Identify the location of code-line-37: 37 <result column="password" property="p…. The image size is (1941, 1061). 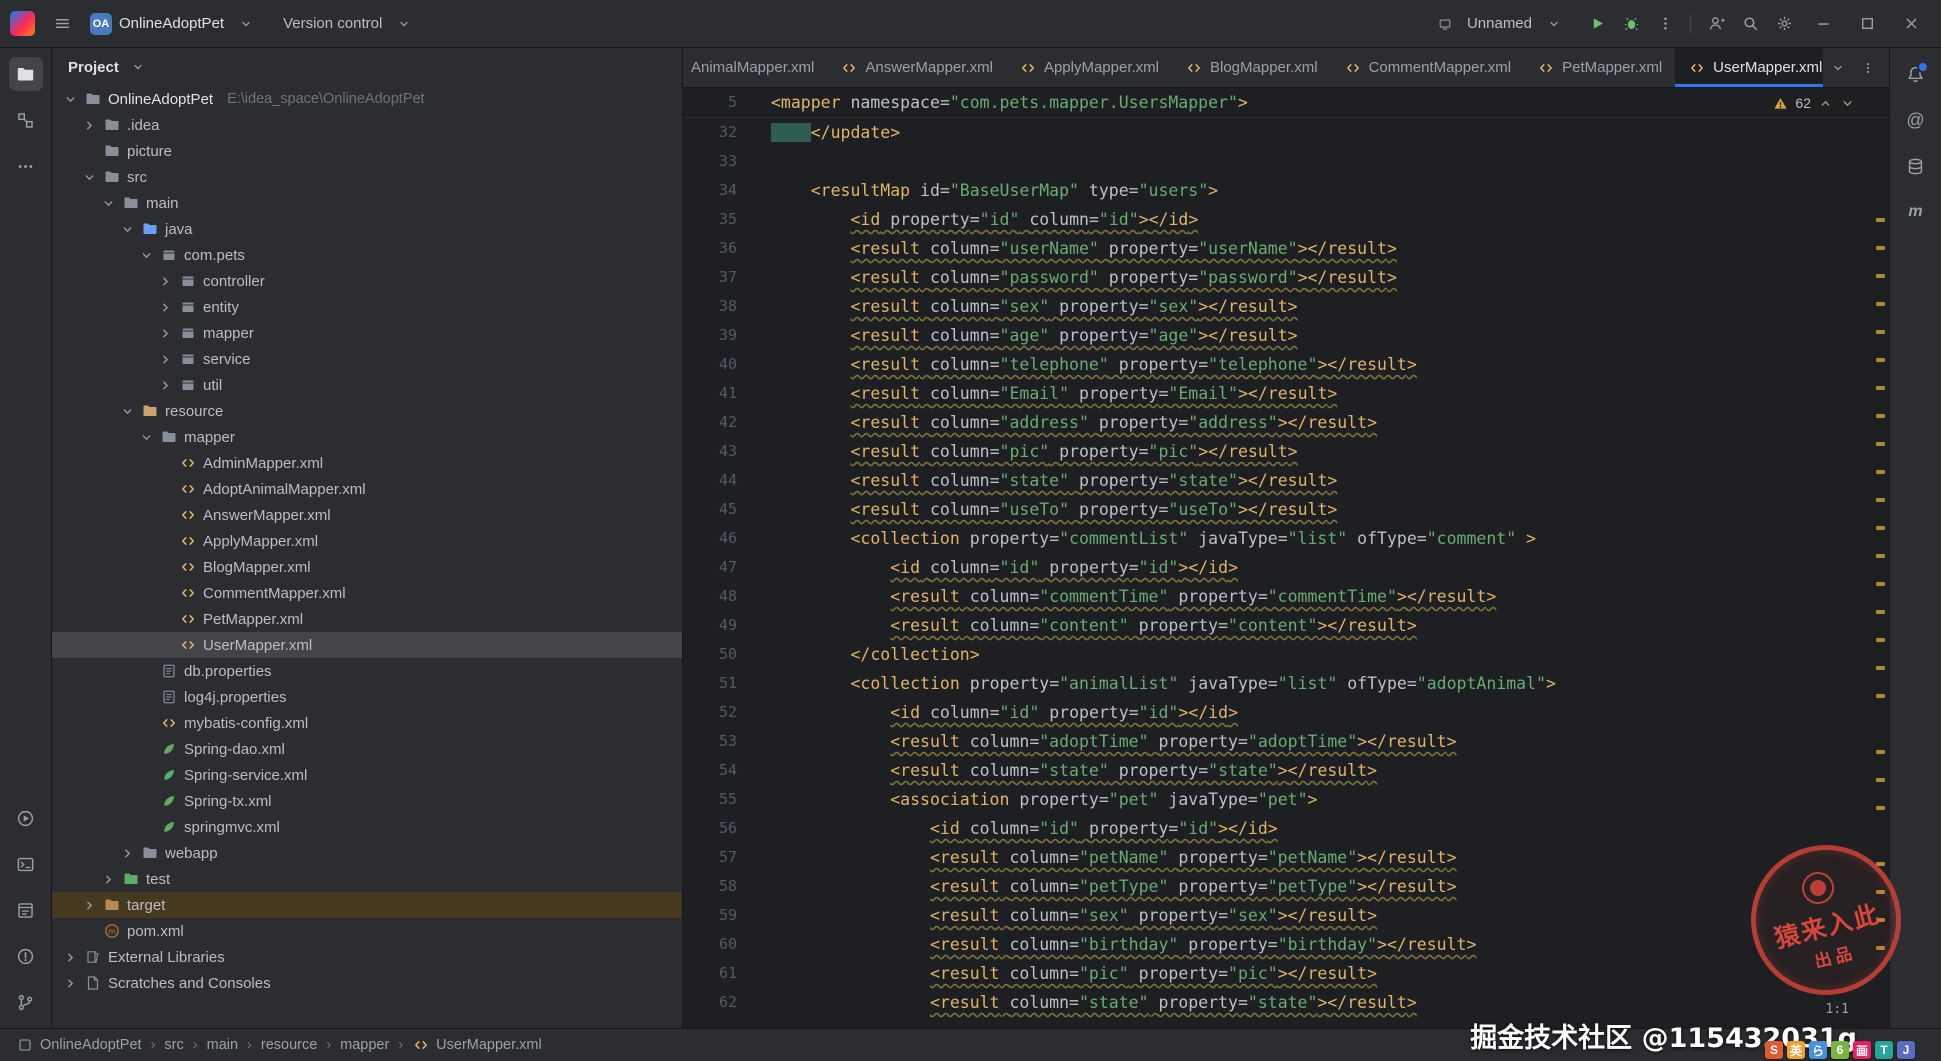
(1286, 277).